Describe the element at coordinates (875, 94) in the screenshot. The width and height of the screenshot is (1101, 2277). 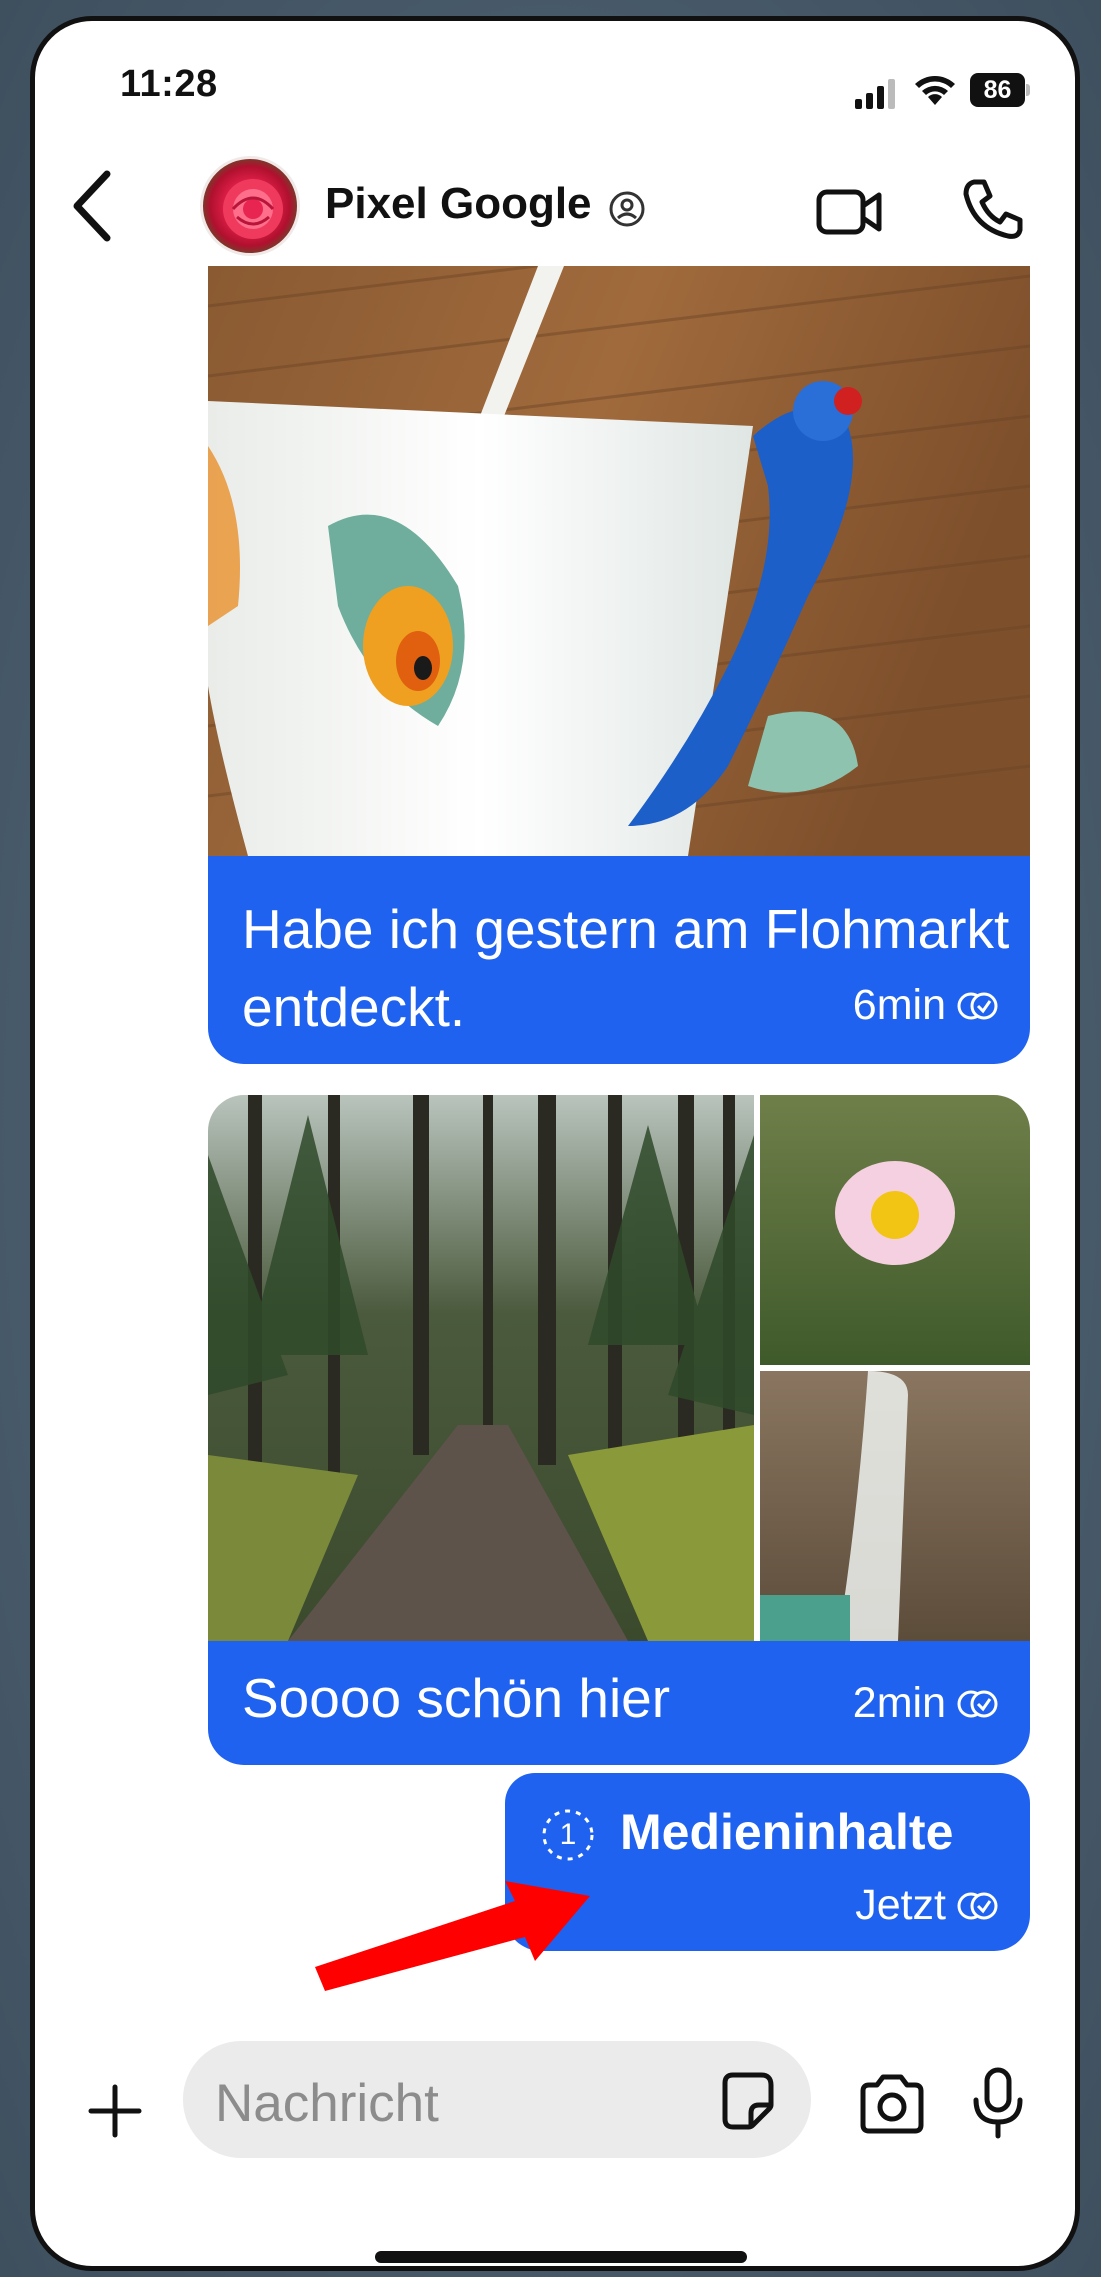
I see `cellular-signal-icon` at that location.